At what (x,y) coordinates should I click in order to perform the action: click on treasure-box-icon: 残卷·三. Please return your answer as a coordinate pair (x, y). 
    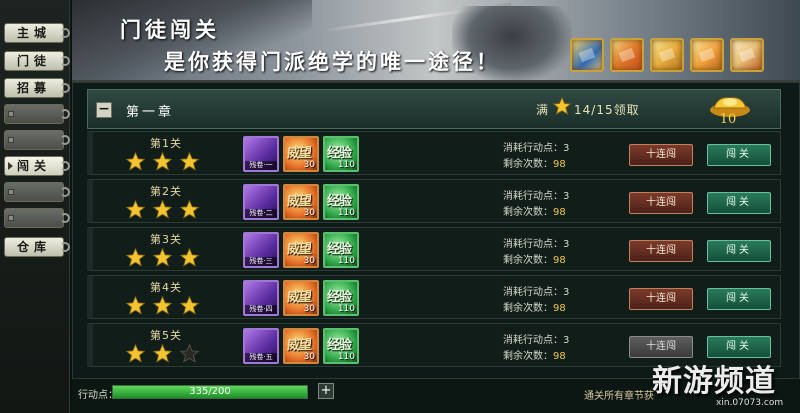
    Looking at the image, I should click on (261, 250).